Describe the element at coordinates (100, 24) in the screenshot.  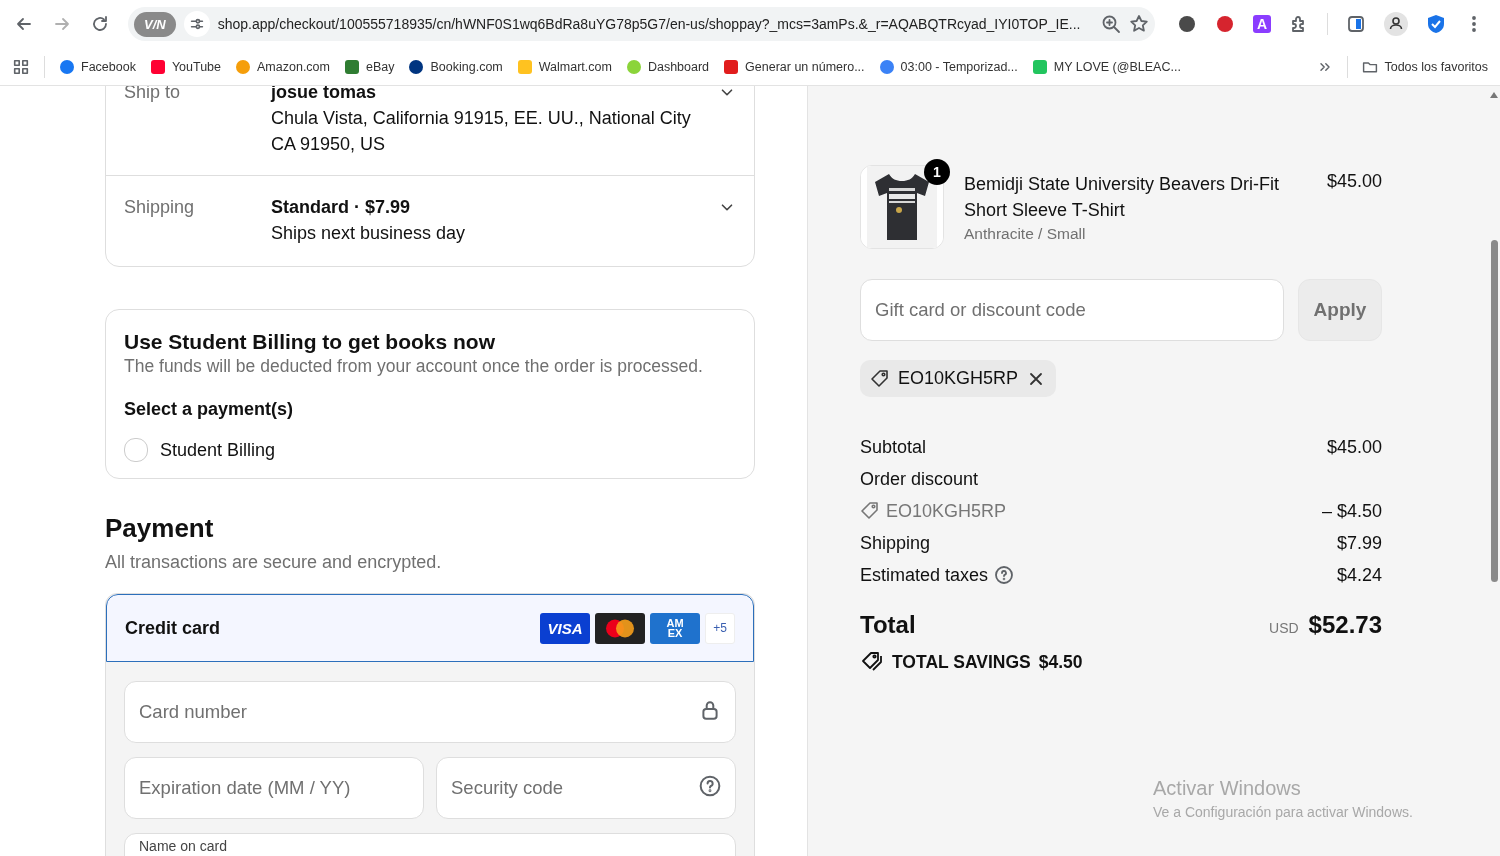
I see `reload-icon` at that location.